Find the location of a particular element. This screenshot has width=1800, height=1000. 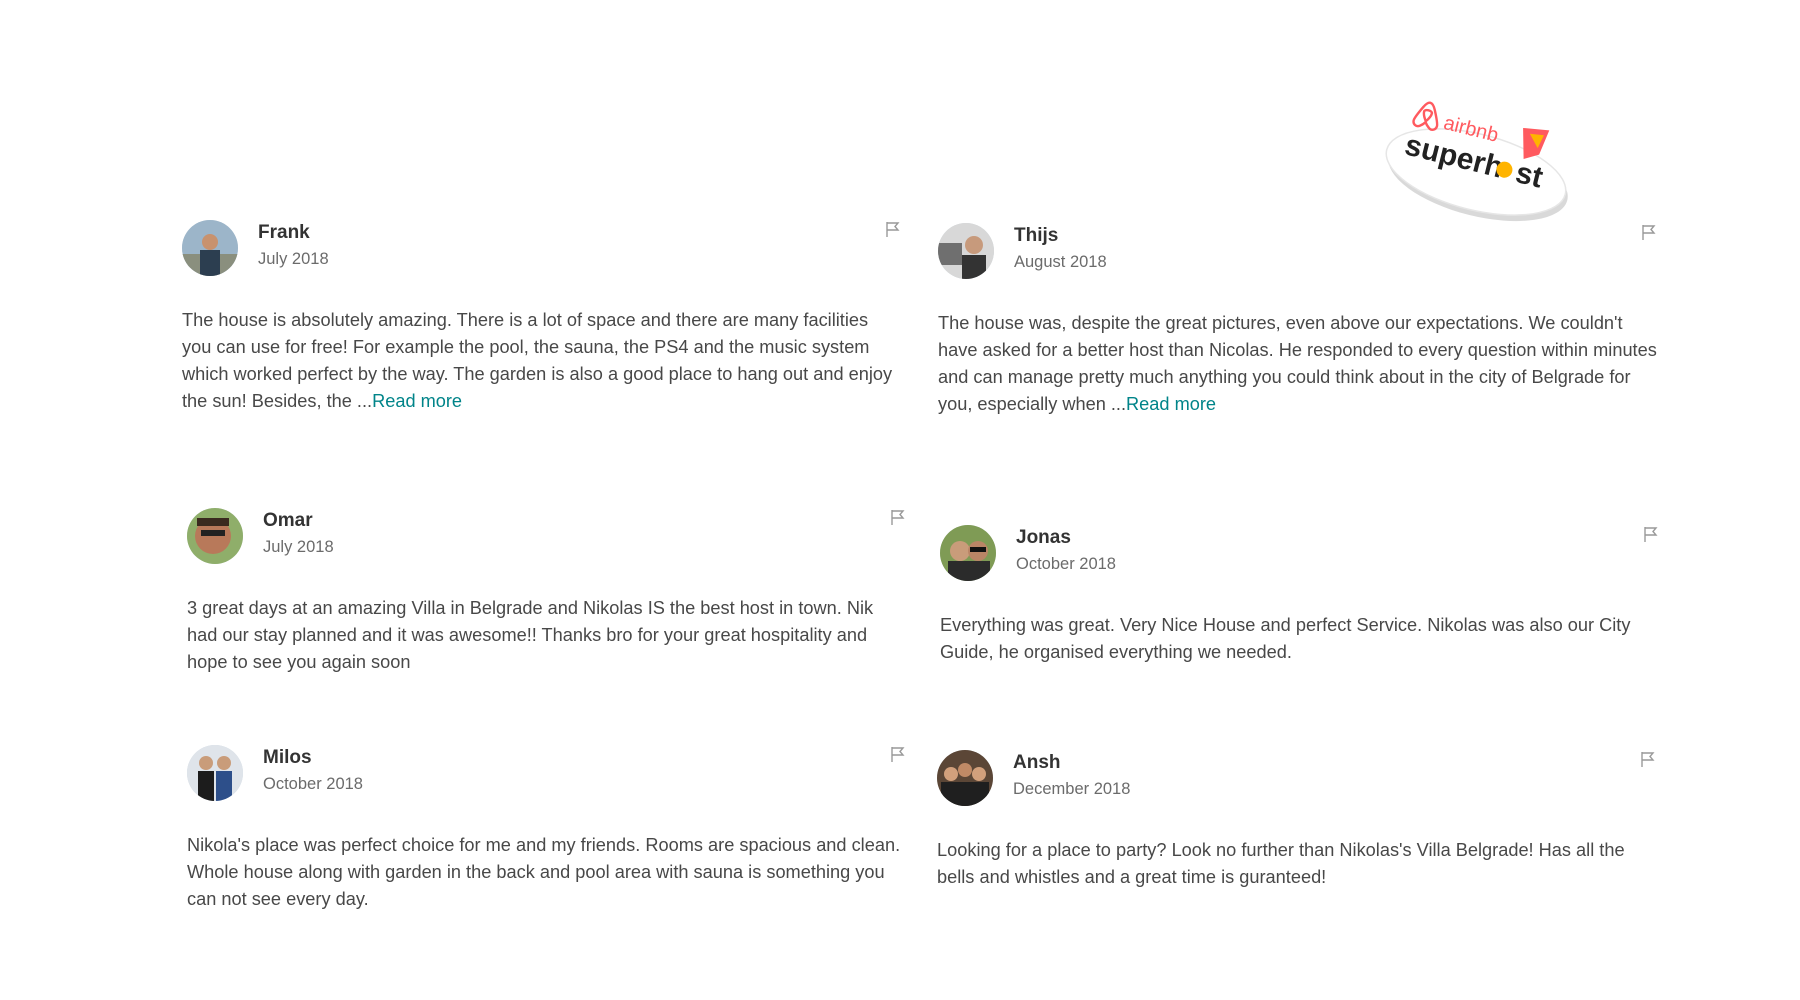

airbnb-logo-icon is located at coordinates (1425, 116).